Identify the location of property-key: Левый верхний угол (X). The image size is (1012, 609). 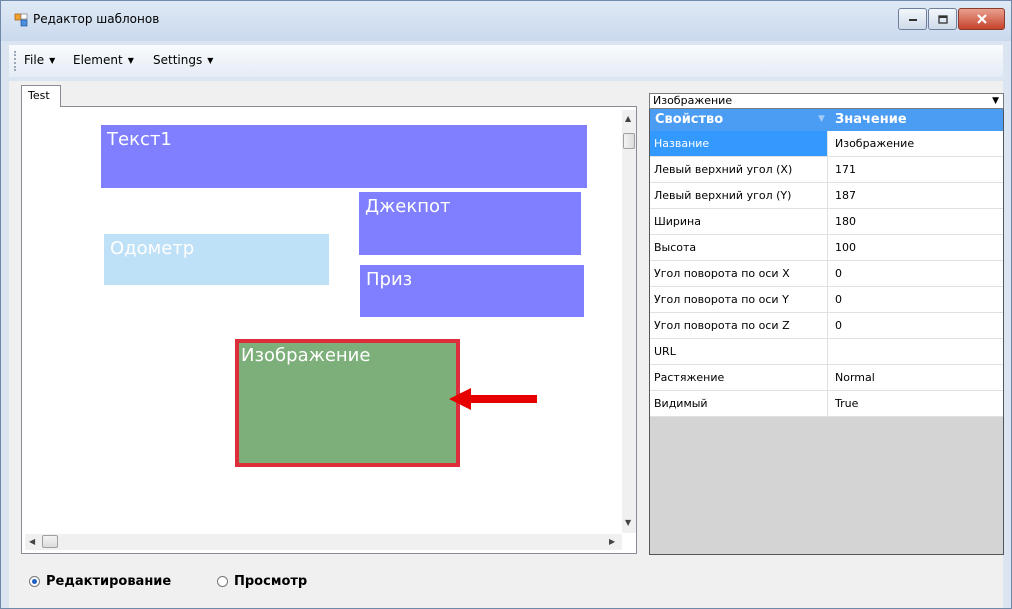
(739, 169).